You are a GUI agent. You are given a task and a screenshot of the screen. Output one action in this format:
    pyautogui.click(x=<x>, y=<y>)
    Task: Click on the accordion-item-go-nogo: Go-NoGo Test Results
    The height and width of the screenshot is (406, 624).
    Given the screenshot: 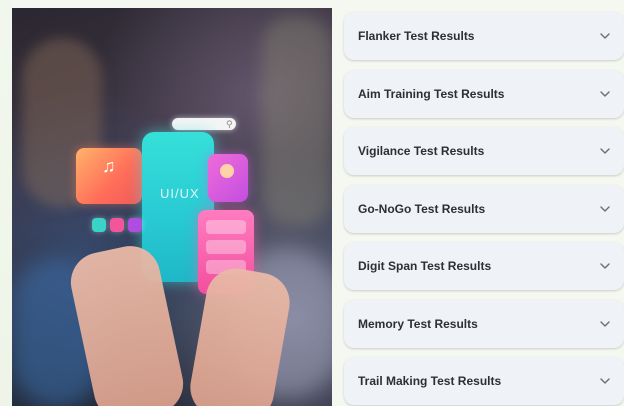 What is the action you would take?
    pyautogui.click(x=484, y=208)
    